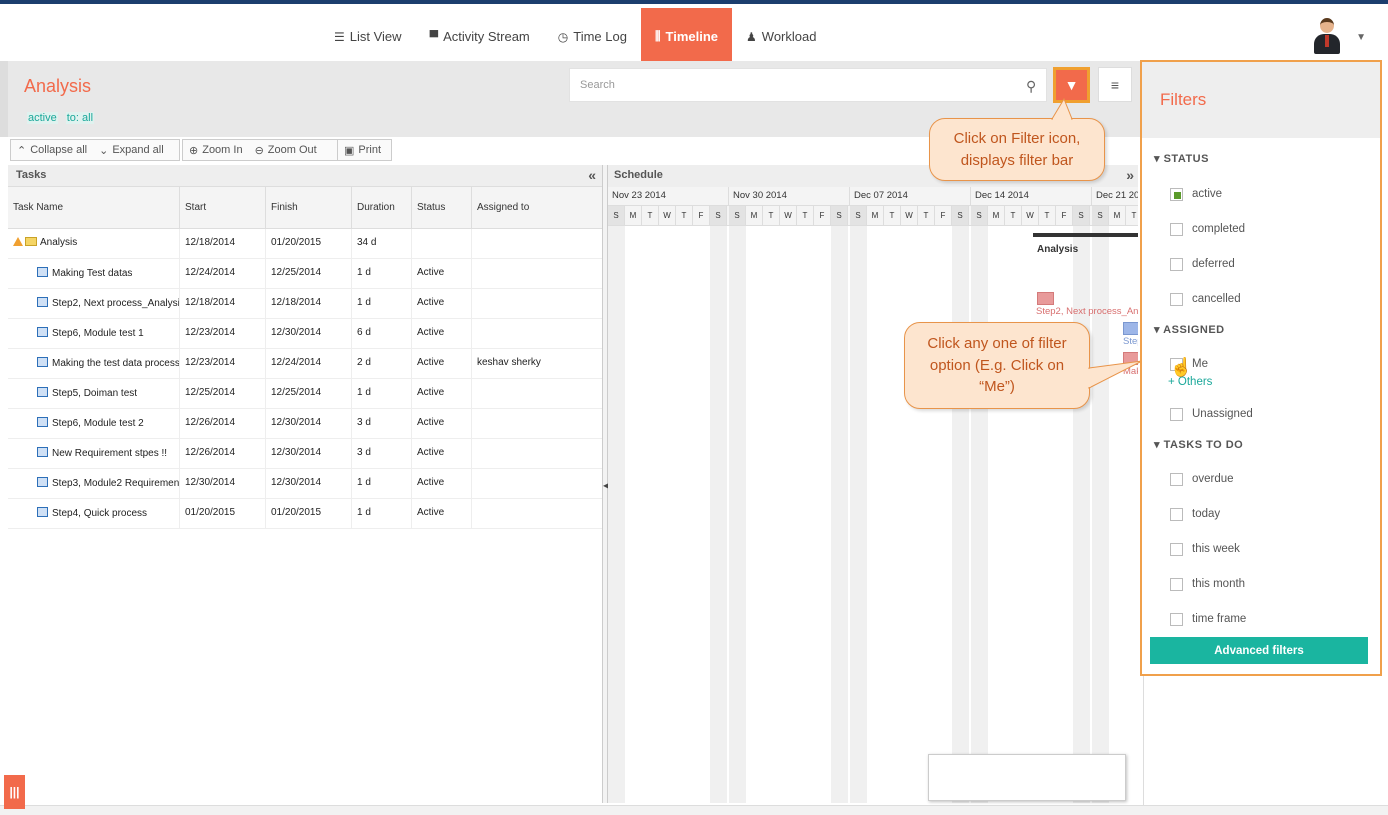 The height and width of the screenshot is (815, 1388). What do you see at coordinates (686, 36) in the screenshot?
I see `nav-timeline: ⫼ Timeline` at bounding box center [686, 36].